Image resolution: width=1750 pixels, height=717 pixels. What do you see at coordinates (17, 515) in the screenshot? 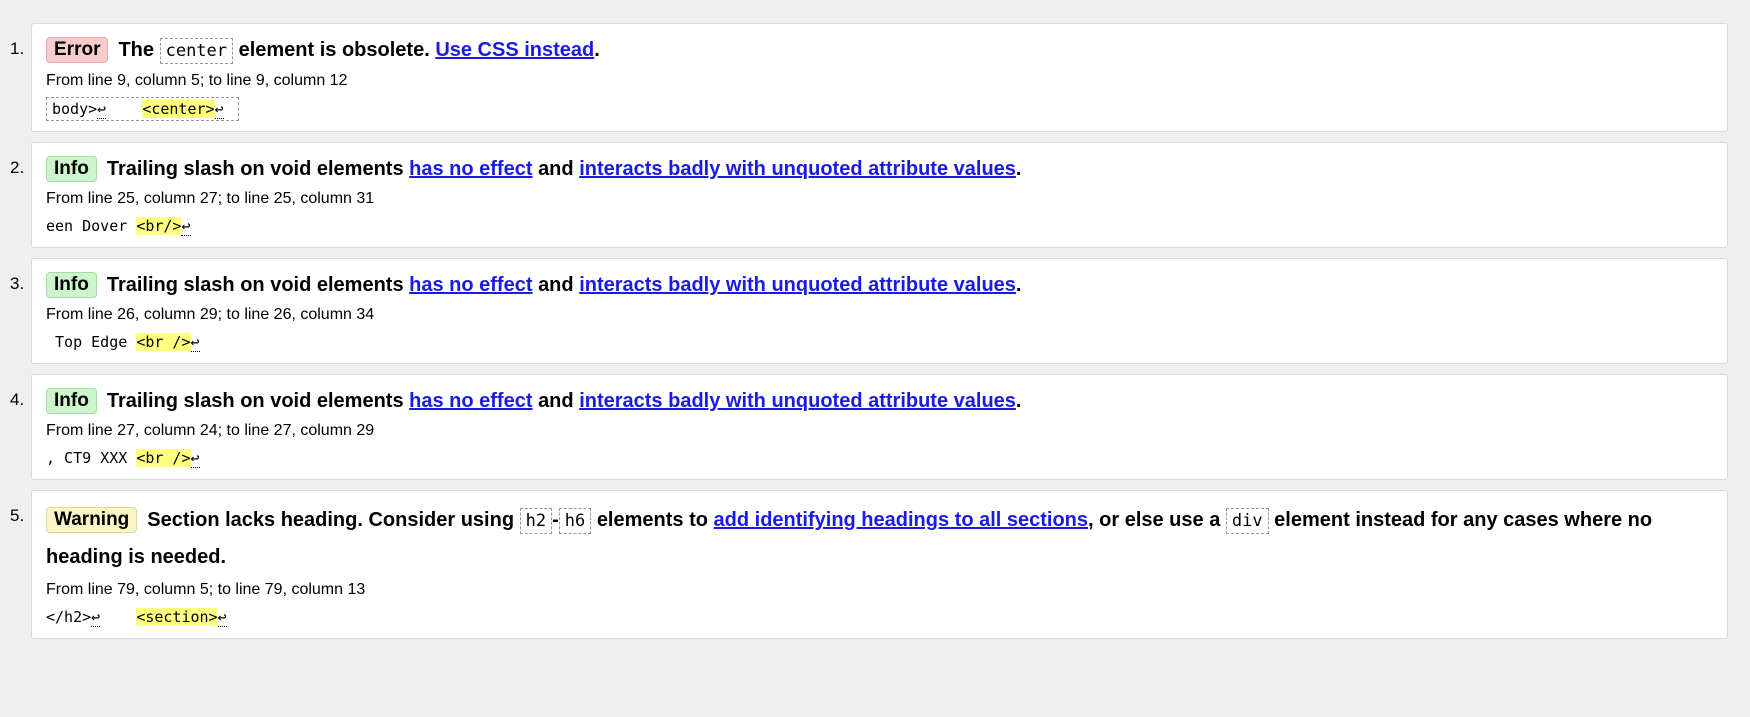
I see `message-number: 5.` at bounding box center [17, 515].